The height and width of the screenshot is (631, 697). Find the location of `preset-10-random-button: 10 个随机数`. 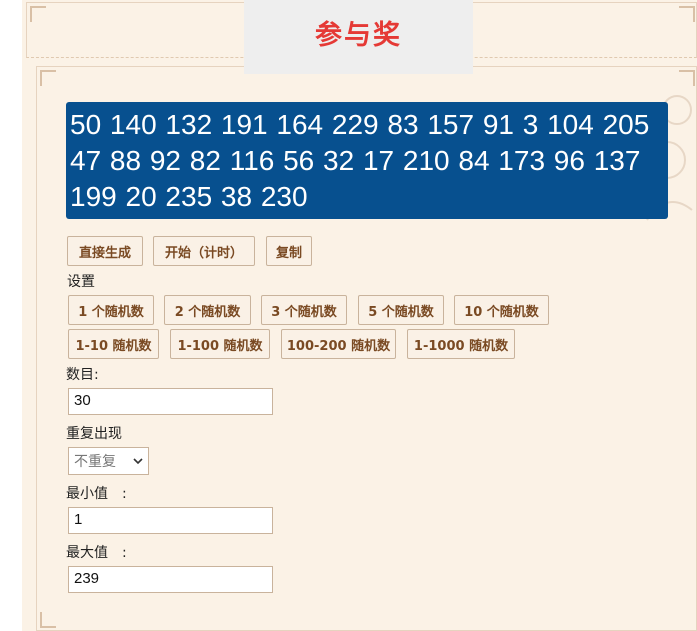

preset-10-random-button: 10 个随机数 is located at coordinates (501, 310).